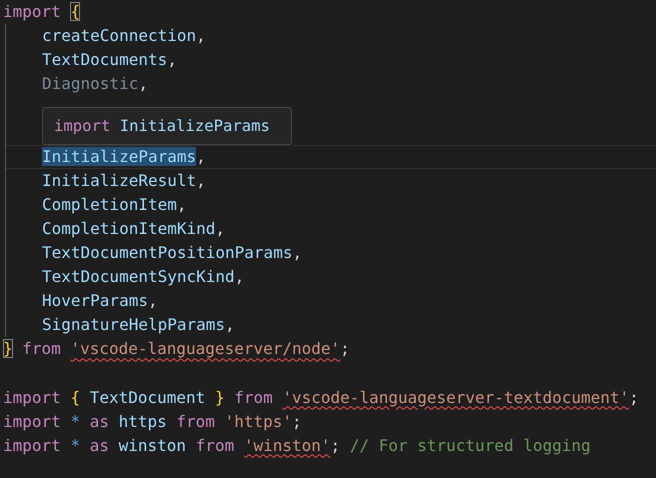  What do you see at coordinates (100, 300) in the screenshot?
I see `code-line: HoverParams,` at bounding box center [100, 300].